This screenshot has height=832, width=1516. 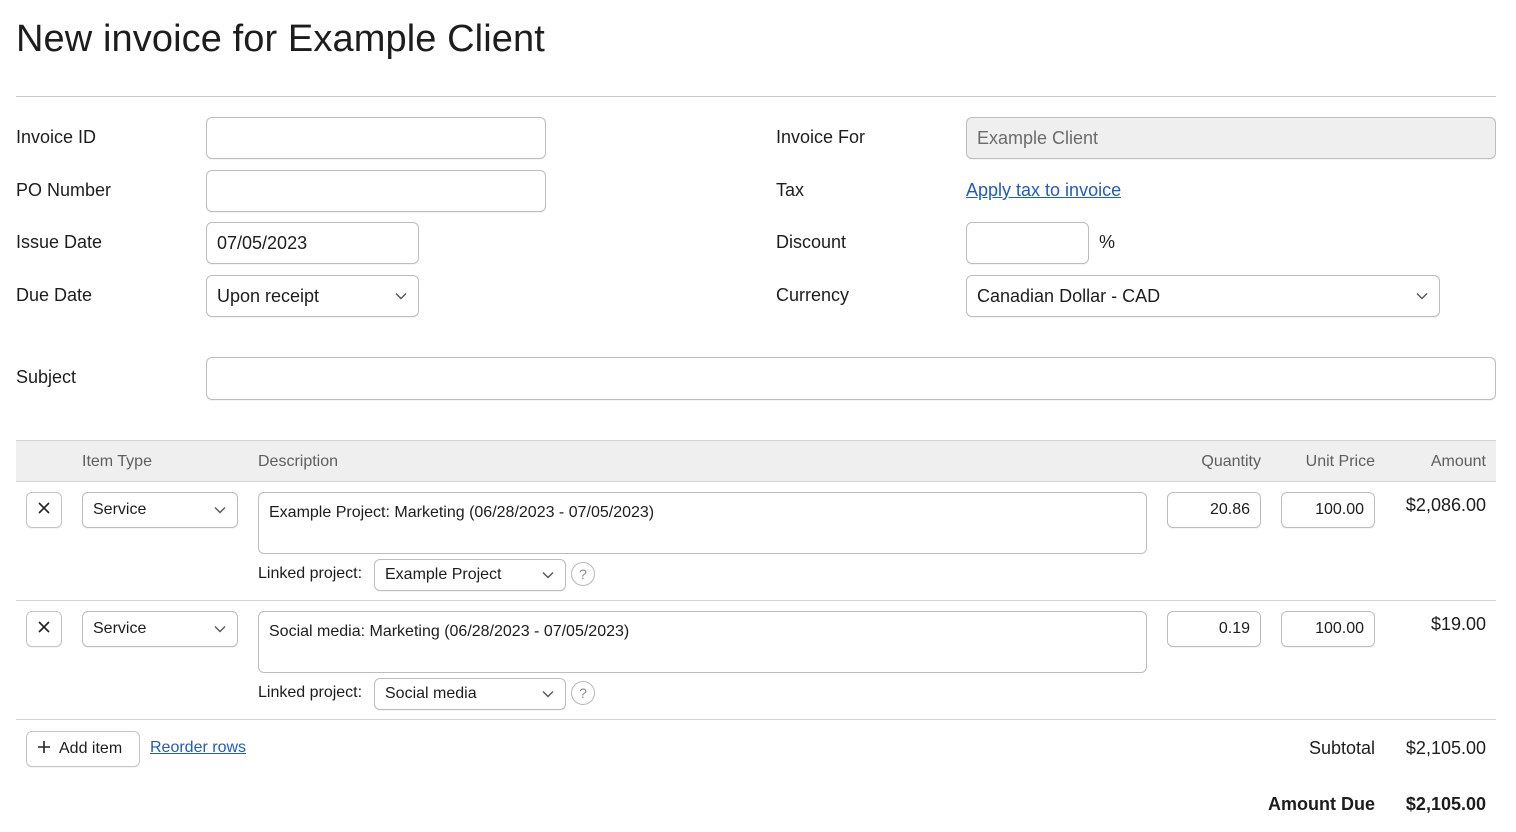 I want to click on issue-date-input: 07/05/2023, so click(x=312, y=243).